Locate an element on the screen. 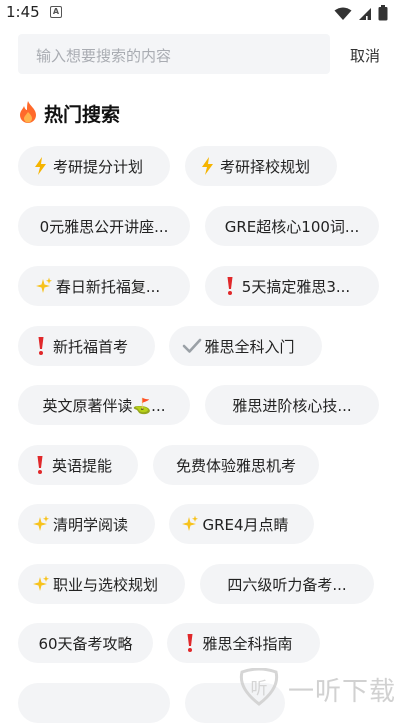 This screenshot has width=400, height=723. svg-text: 听 is located at coordinates (259, 689).